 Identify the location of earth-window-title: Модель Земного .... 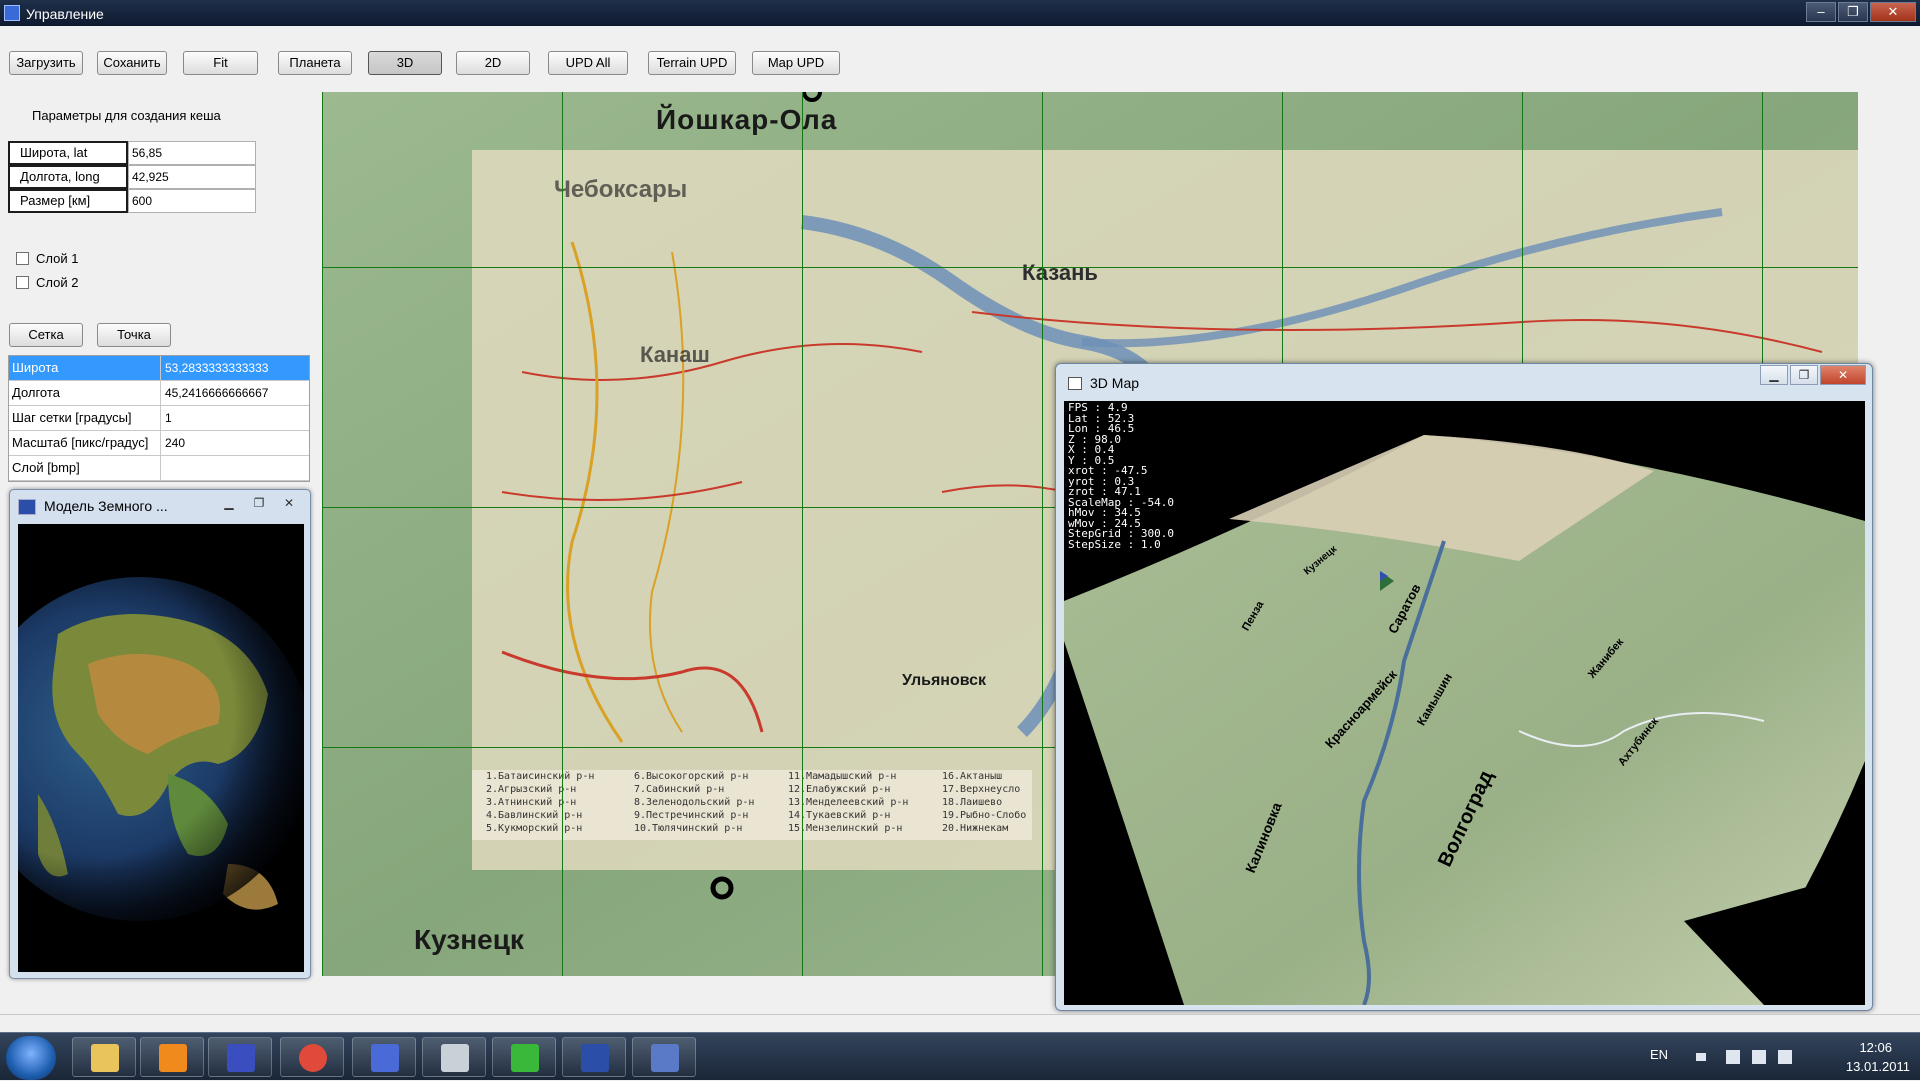
(106, 506).